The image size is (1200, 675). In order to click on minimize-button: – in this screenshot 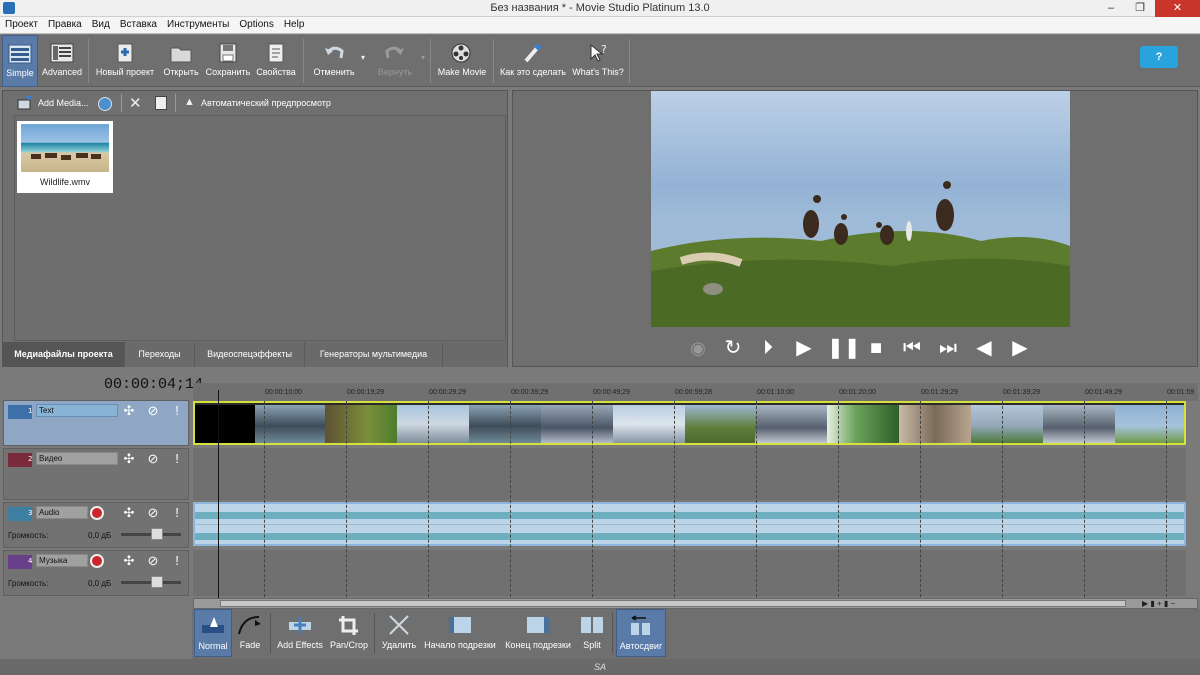, I will do `click(1111, 8)`.